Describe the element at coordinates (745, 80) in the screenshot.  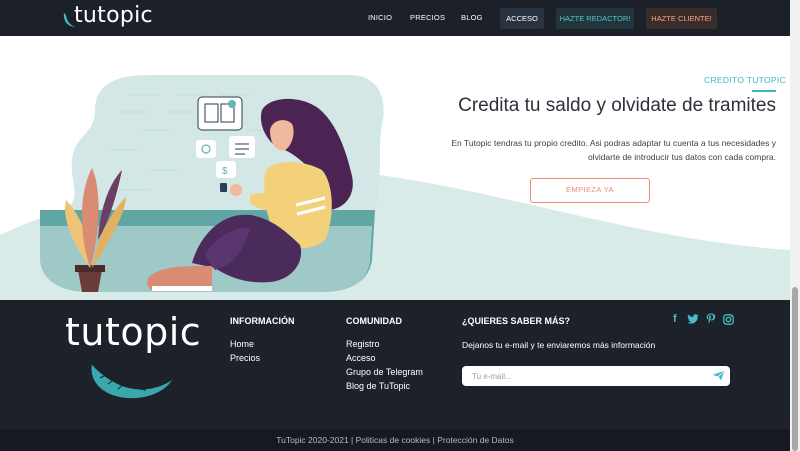
I see `hero-eyebrow: CREDITO TUTOPIC` at that location.